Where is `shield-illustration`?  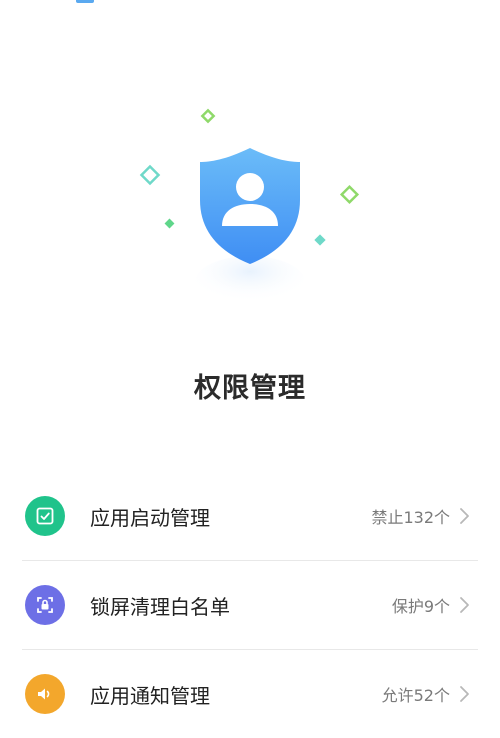
shield-illustration is located at coordinates (249, 208).